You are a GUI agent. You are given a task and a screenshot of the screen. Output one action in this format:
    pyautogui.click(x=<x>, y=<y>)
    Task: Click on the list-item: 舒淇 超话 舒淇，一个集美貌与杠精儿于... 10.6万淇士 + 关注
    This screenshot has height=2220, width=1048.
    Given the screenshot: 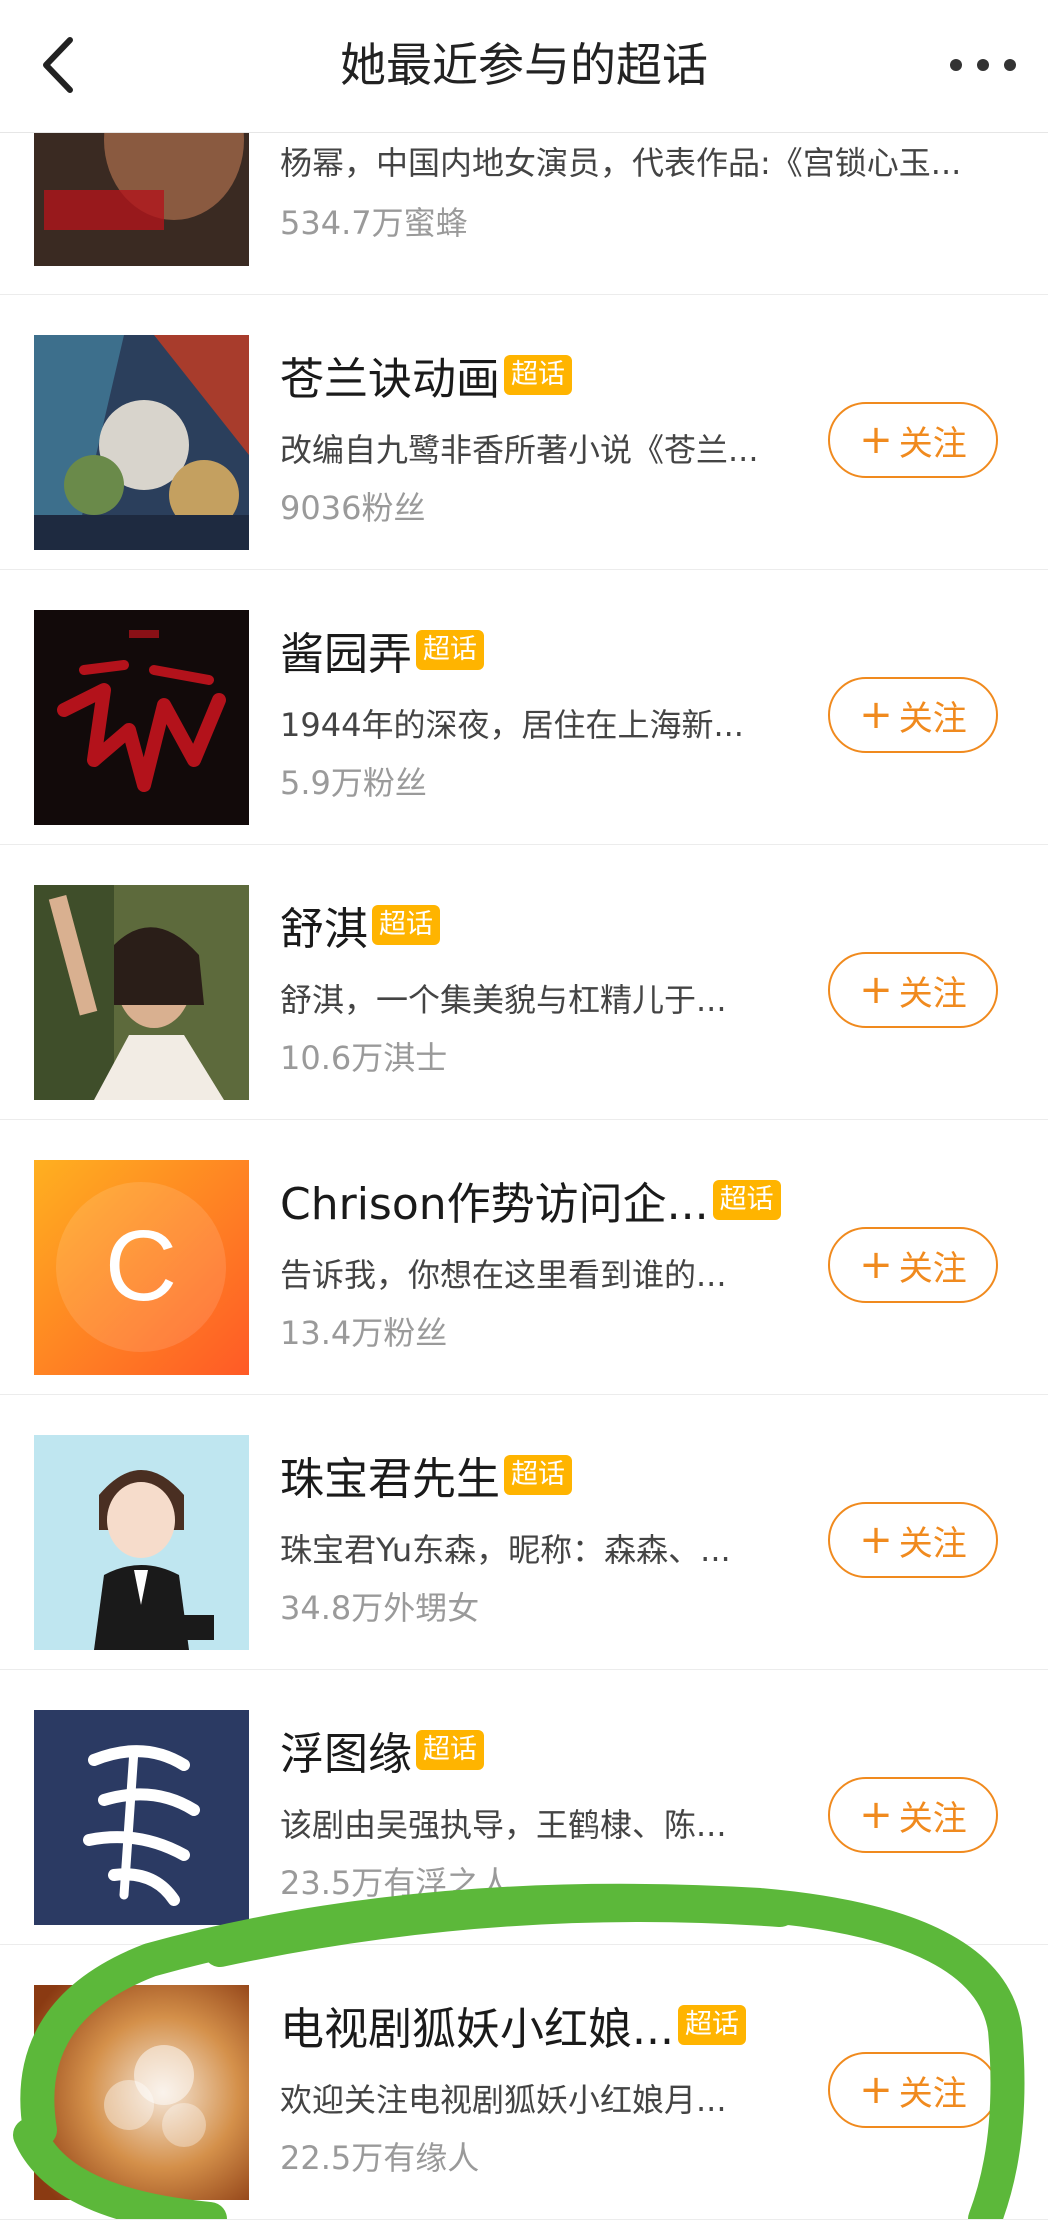 What is the action you would take?
    pyautogui.click(x=524, y=982)
    